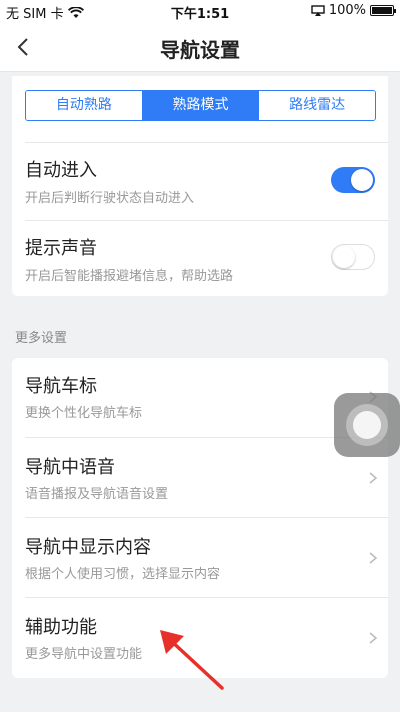 The width and height of the screenshot is (400, 712). Describe the element at coordinates (200, 50) in the screenshot. I see `page-title: 导航设置` at that location.